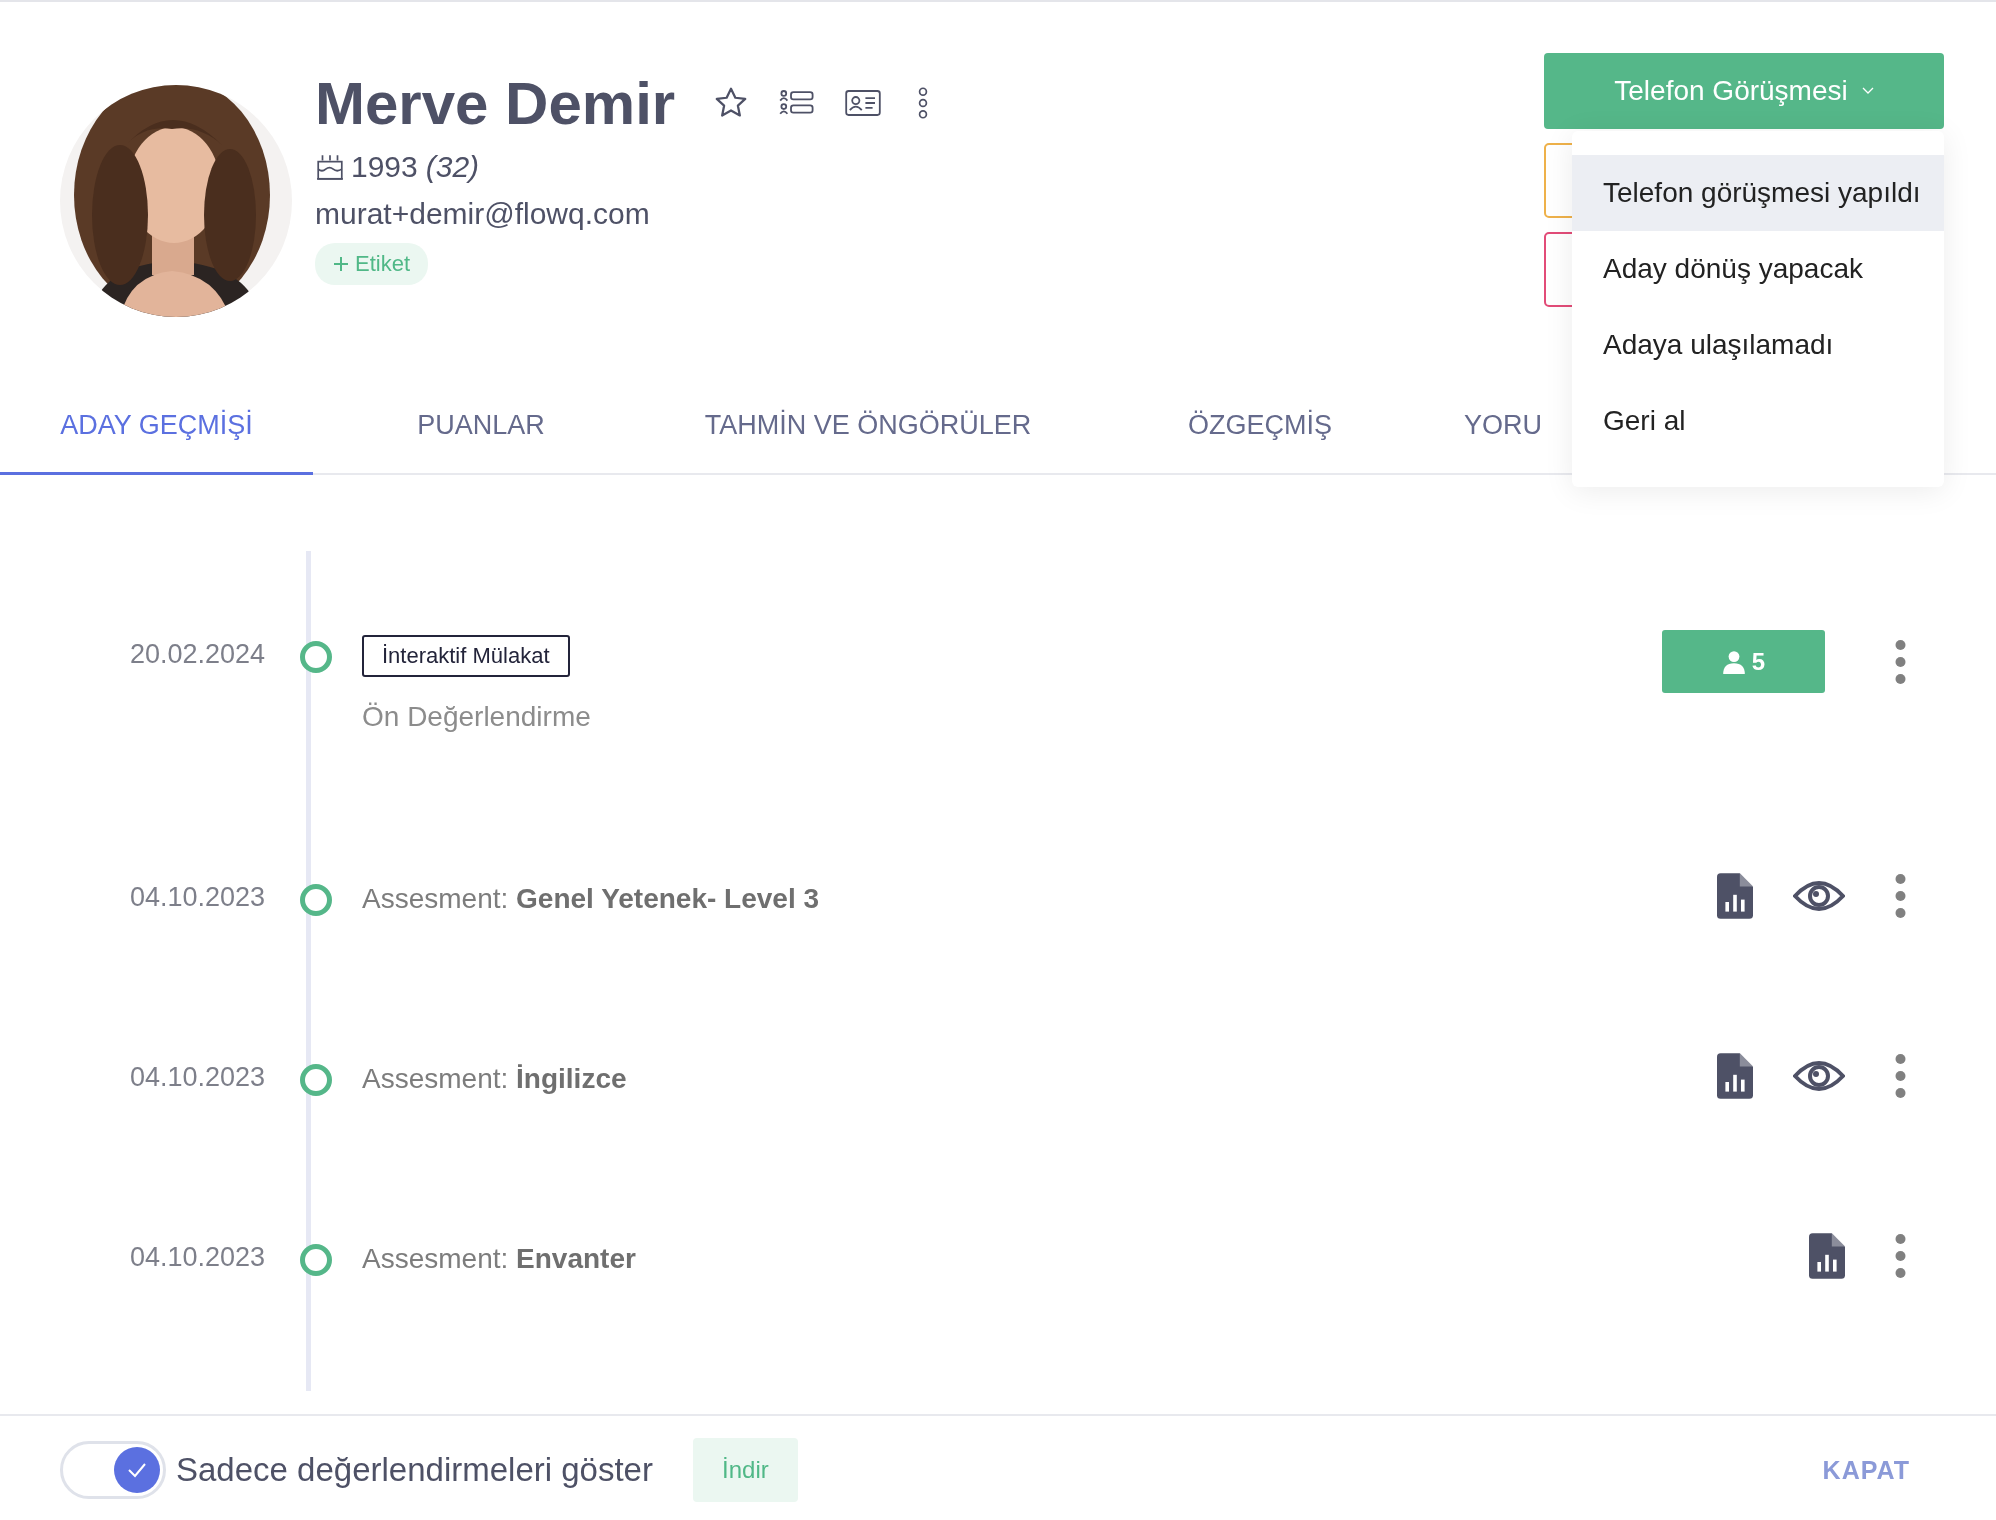 The width and height of the screenshot is (1996, 1520). Describe the element at coordinates (1733, 661) in the screenshot. I see `person-icon` at that location.